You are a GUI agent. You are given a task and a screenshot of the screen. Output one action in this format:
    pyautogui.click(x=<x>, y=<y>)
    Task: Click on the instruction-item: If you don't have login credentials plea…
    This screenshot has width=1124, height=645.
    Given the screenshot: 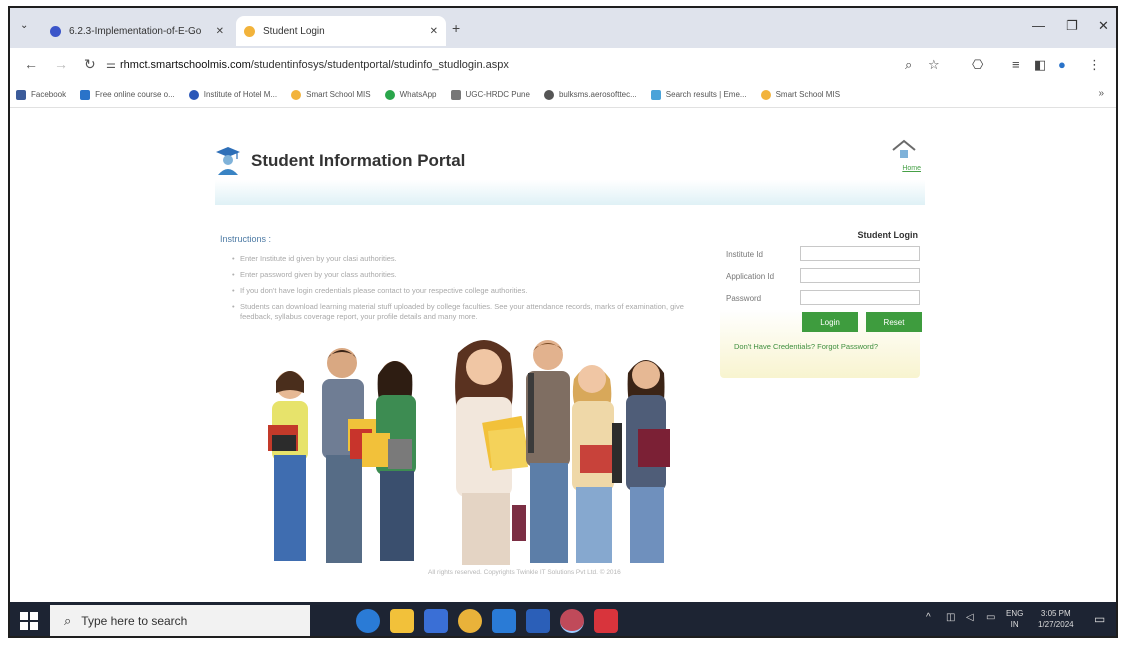 What is the action you would take?
    pyautogui.click(x=459, y=291)
    